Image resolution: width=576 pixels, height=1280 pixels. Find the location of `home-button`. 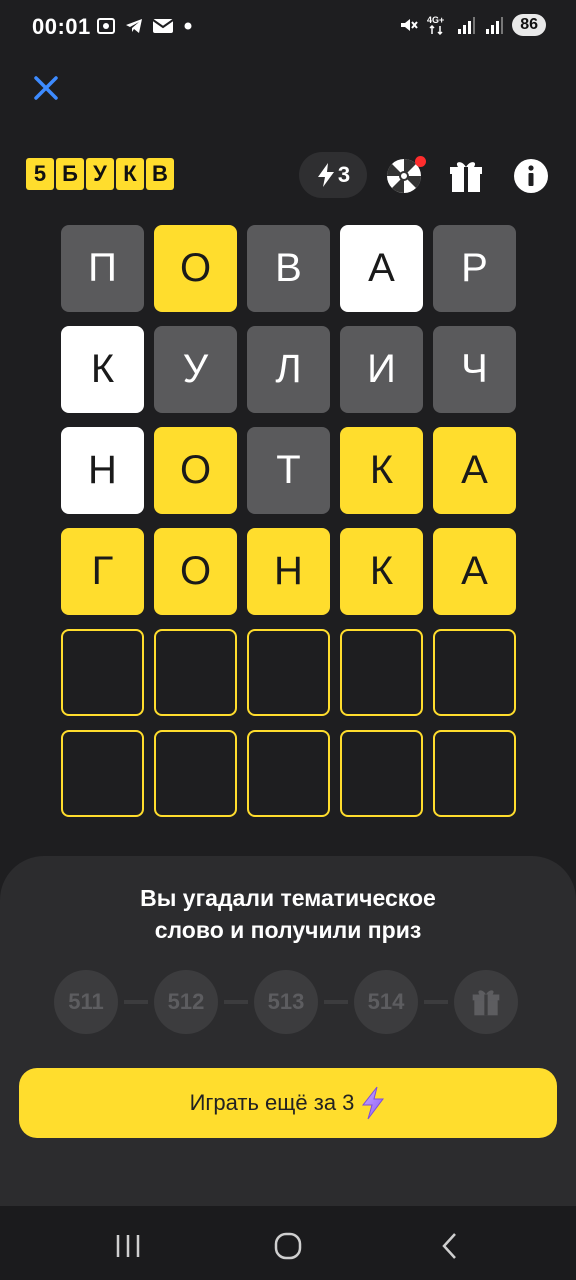

home-button is located at coordinates (288, 1246).